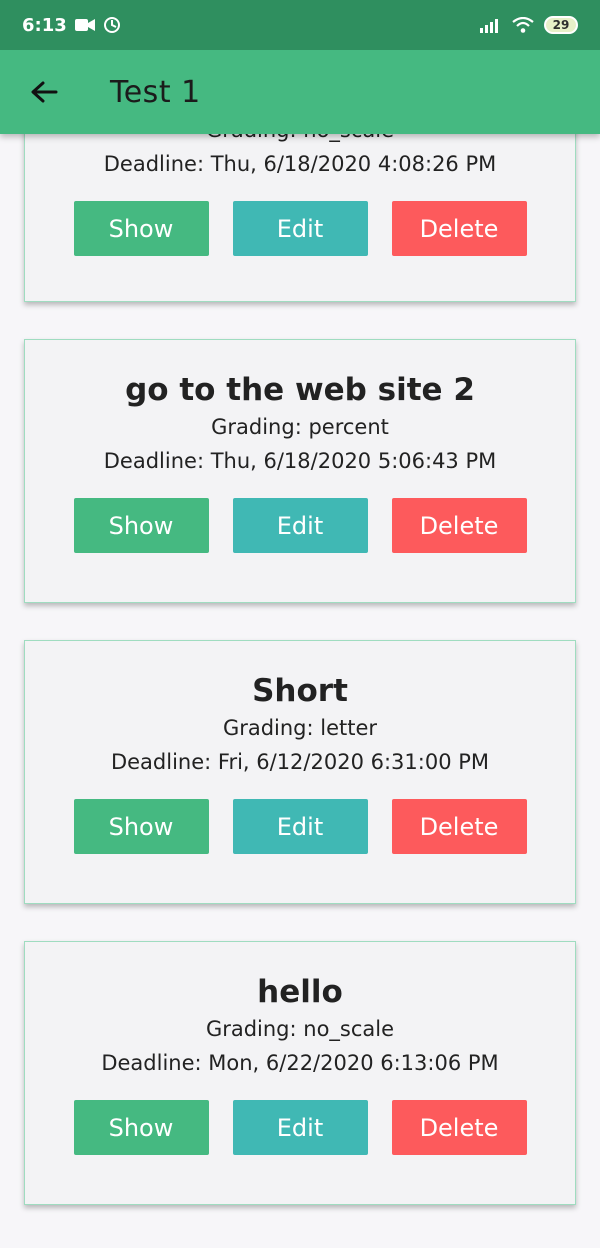 The width and height of the screenshot is (600, 1248). What do you see at coordinates (71, 25) in the screenshot?
I see `status-left: 6:13` at bounding box center [71, 25].